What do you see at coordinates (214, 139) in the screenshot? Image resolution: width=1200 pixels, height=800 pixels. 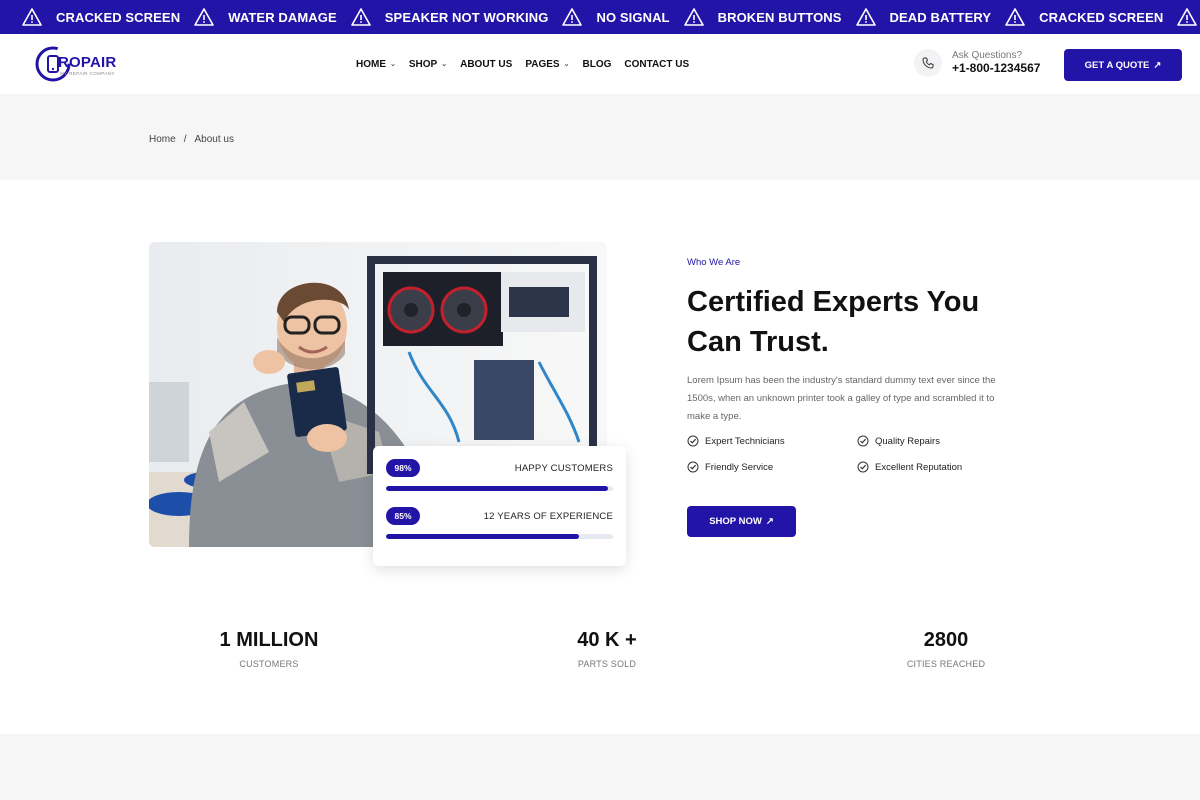 I see `breadcrumb-current: About us` at bounding box center [214, 139].